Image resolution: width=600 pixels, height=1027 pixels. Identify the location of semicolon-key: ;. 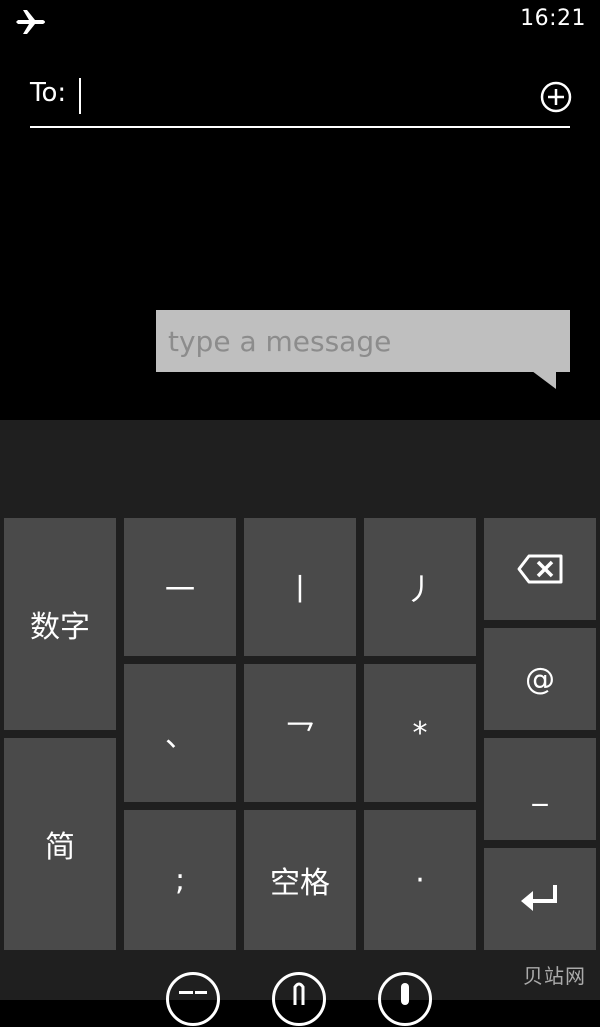
(180, 880).